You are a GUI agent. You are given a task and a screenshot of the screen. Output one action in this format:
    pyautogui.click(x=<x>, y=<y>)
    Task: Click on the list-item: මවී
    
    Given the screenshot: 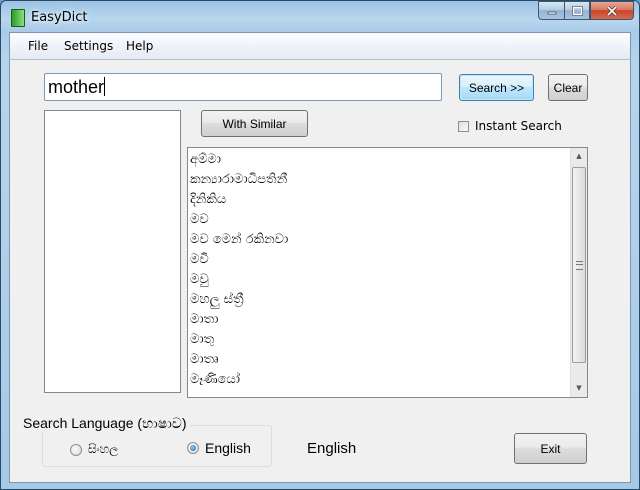 What is the action you would take?
    pyautogui.click(x=380, y=260)
    